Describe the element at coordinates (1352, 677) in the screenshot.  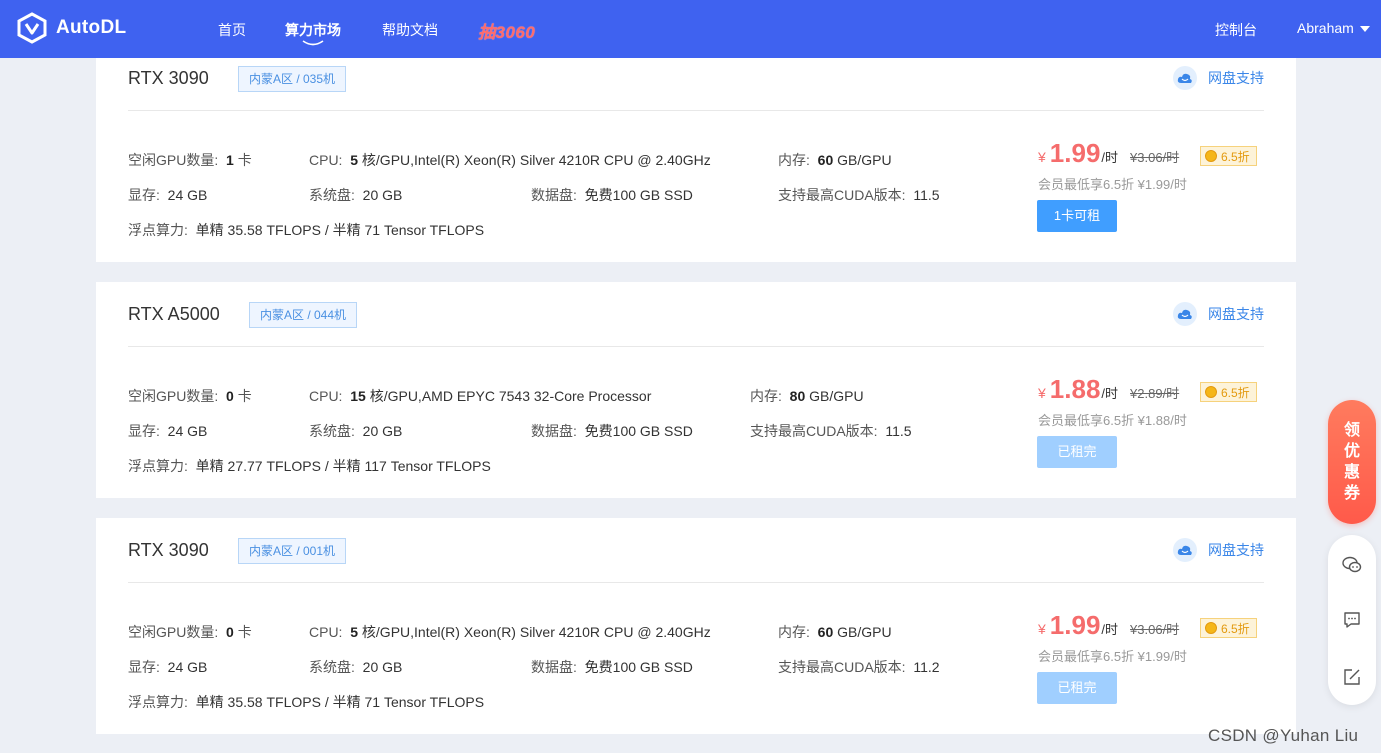
I see `edit-icon` at that location.